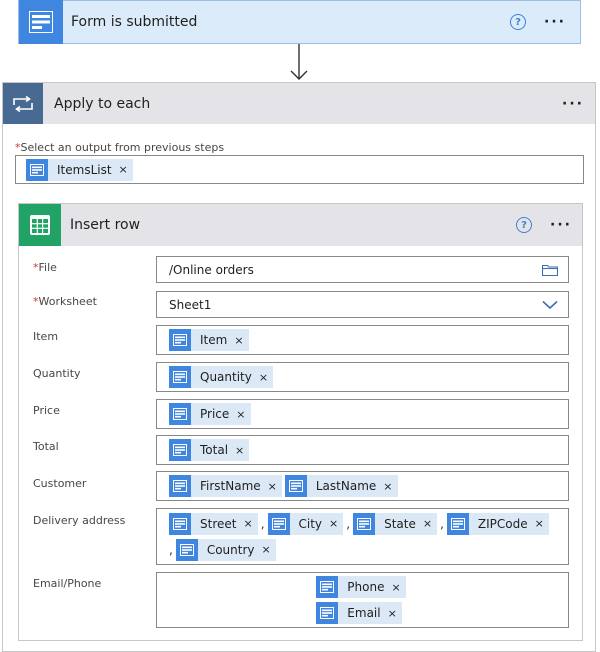 This screenshot has width=600, height=652. What do you see at coordinates (299, 103) in the screenshot?
I see `apply-to-each-header: Apply to each ···` at bounding box center [299, 103].